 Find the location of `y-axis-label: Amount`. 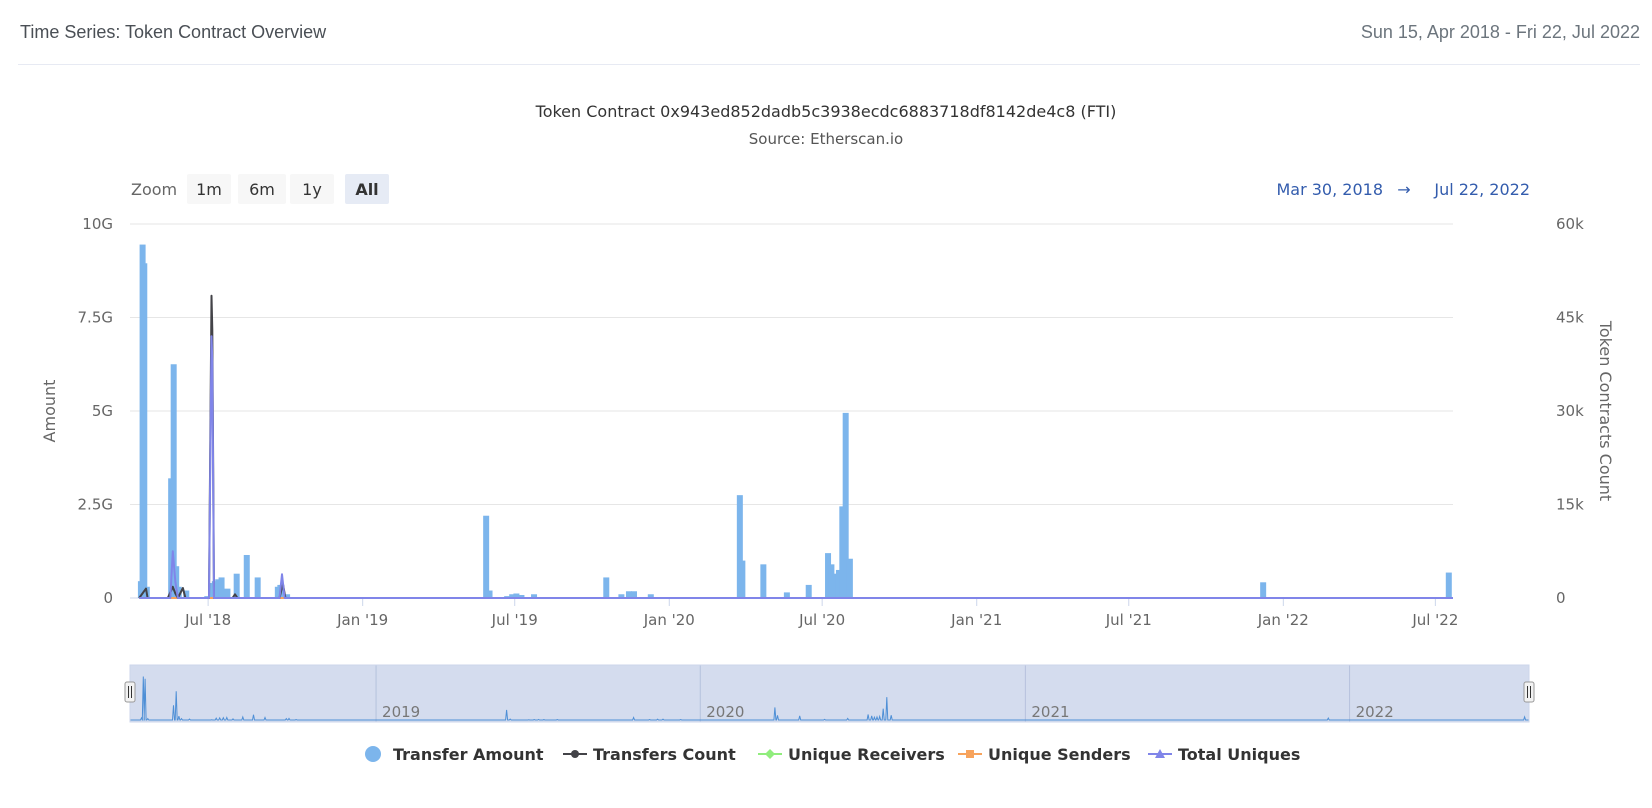

y-axis-label: Amount is located at coordinates (49, 411).